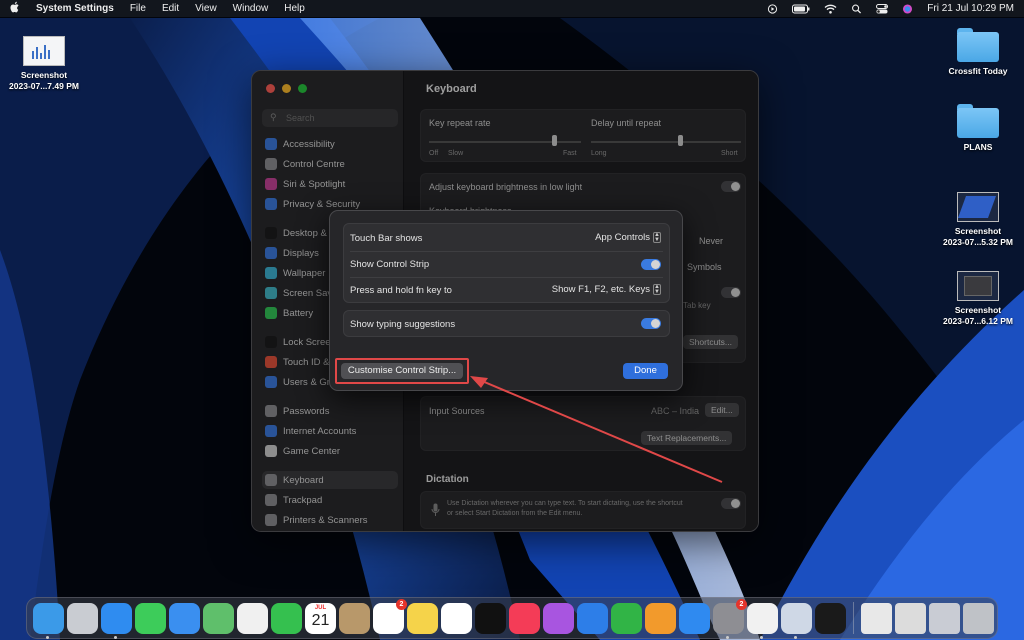 Image resolution: width=1024 pixels, height=640 pixels. Describe the element at coordinates (150, 618) in the screenshot. I see `messages-icon` at that location.